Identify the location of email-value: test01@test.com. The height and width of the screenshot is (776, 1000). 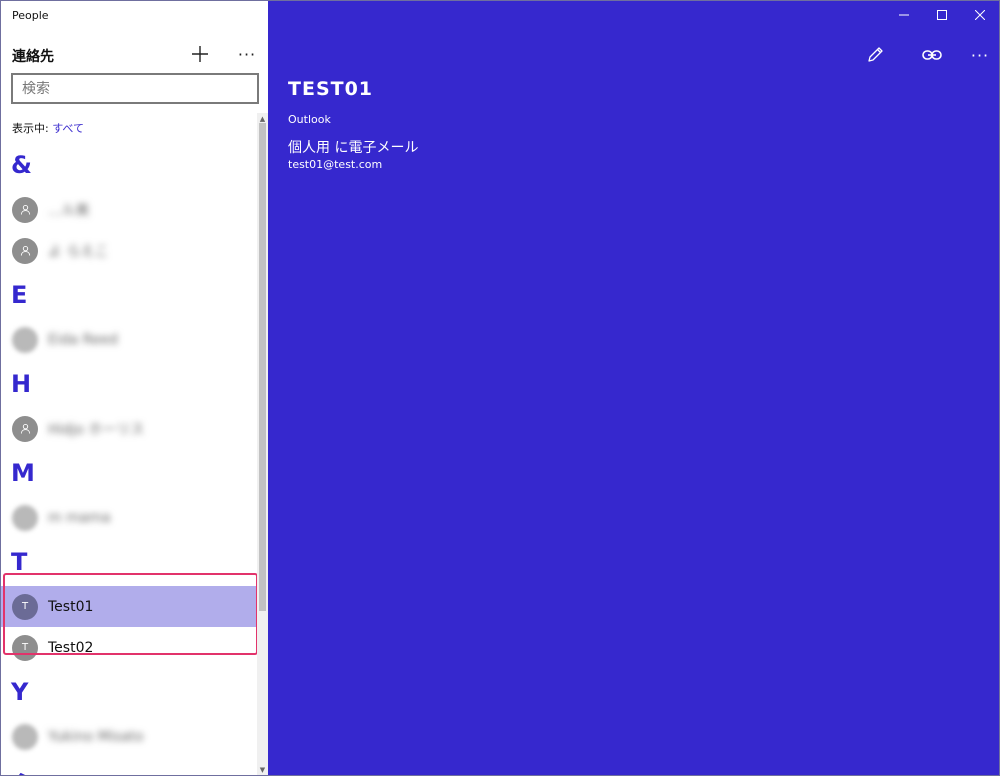
(335, 164).